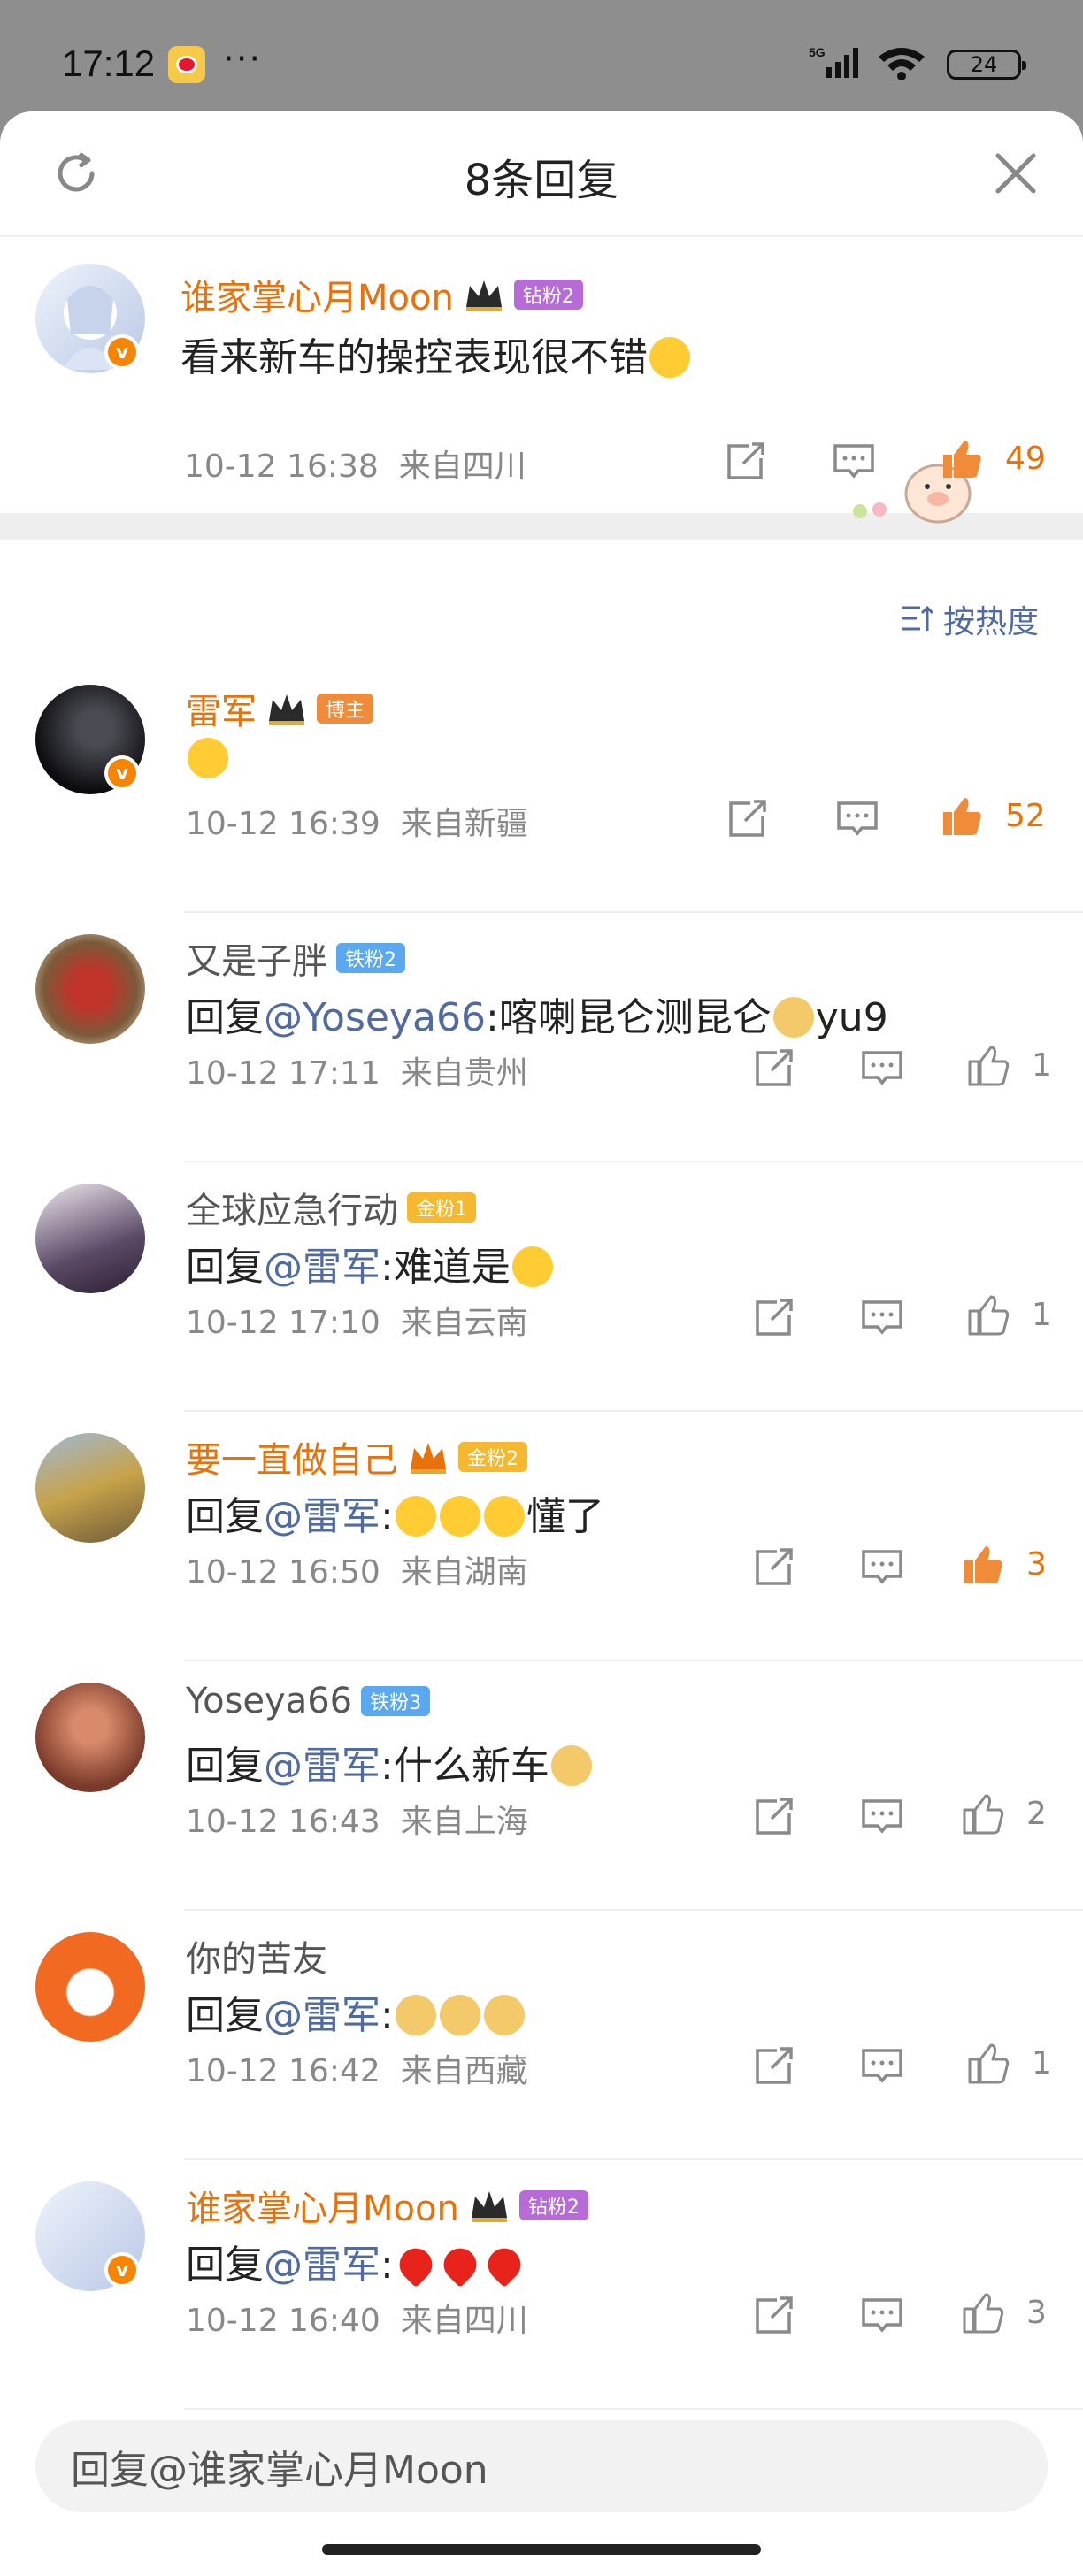 The width and height of the screenshot is (1083, 2576). I want to click on comment-author: Yoseya66 铁粉3, so click(308, 1701).